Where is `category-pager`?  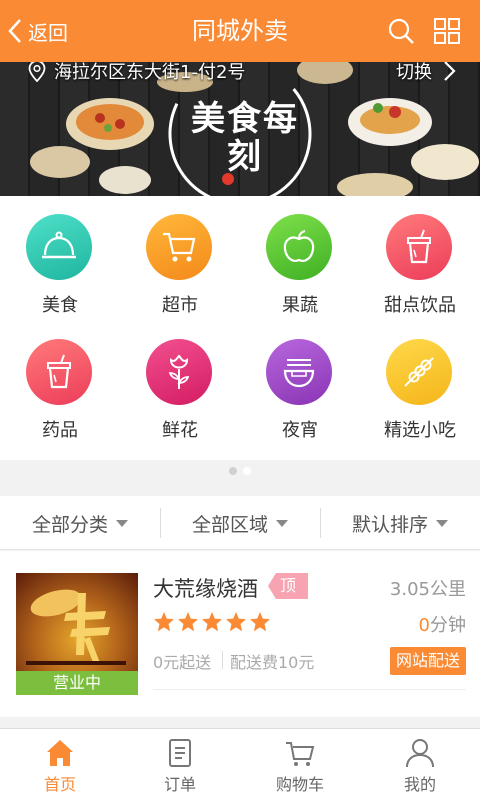 category-pager is located at coordinates (240, 471).